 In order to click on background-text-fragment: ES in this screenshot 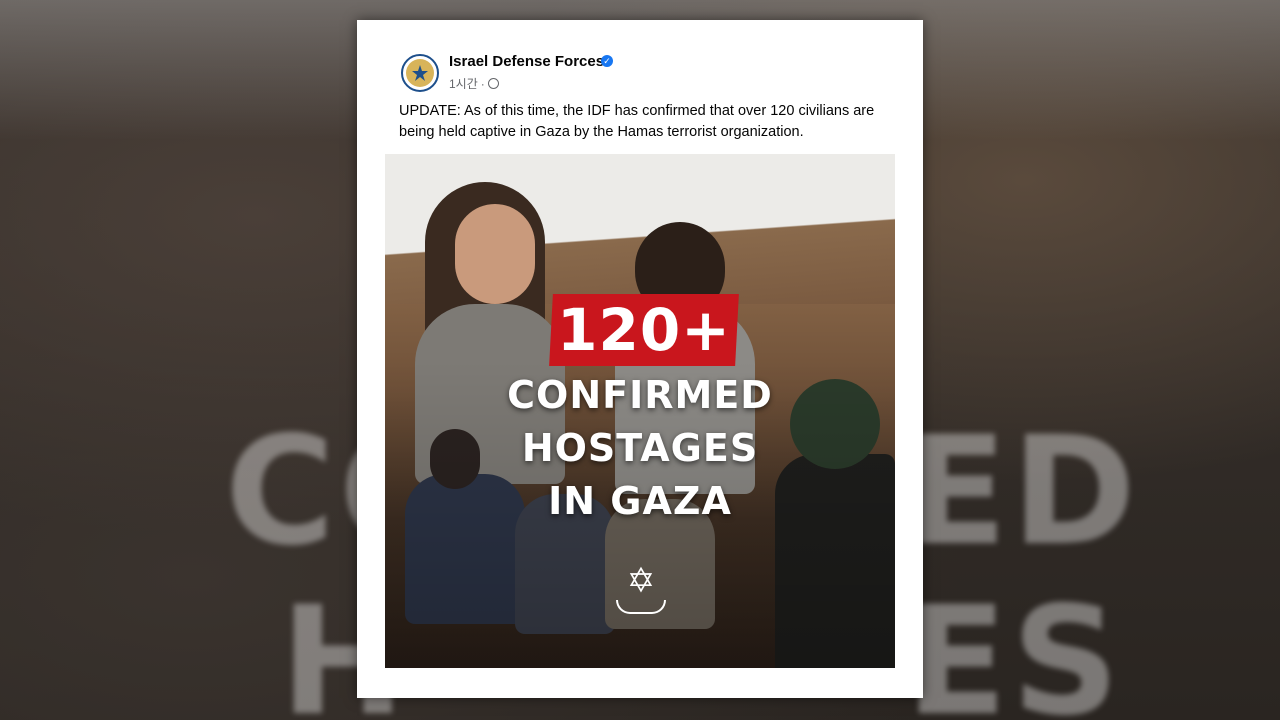, I will do `click(1014, 647)`.